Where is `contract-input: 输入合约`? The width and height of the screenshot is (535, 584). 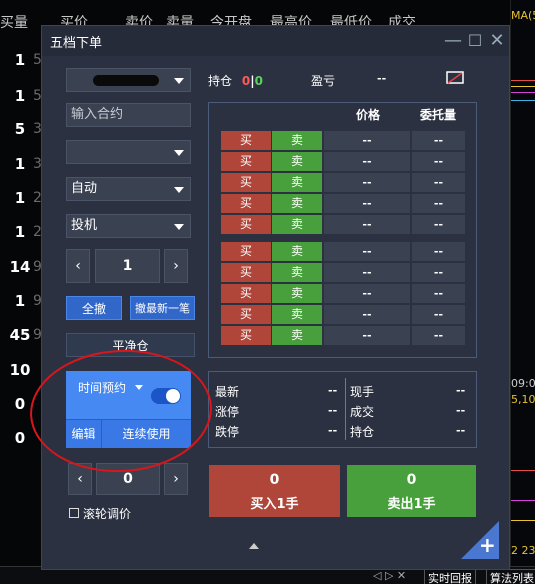 contract-input: 输入合约 is located at coordinates (128, 115).